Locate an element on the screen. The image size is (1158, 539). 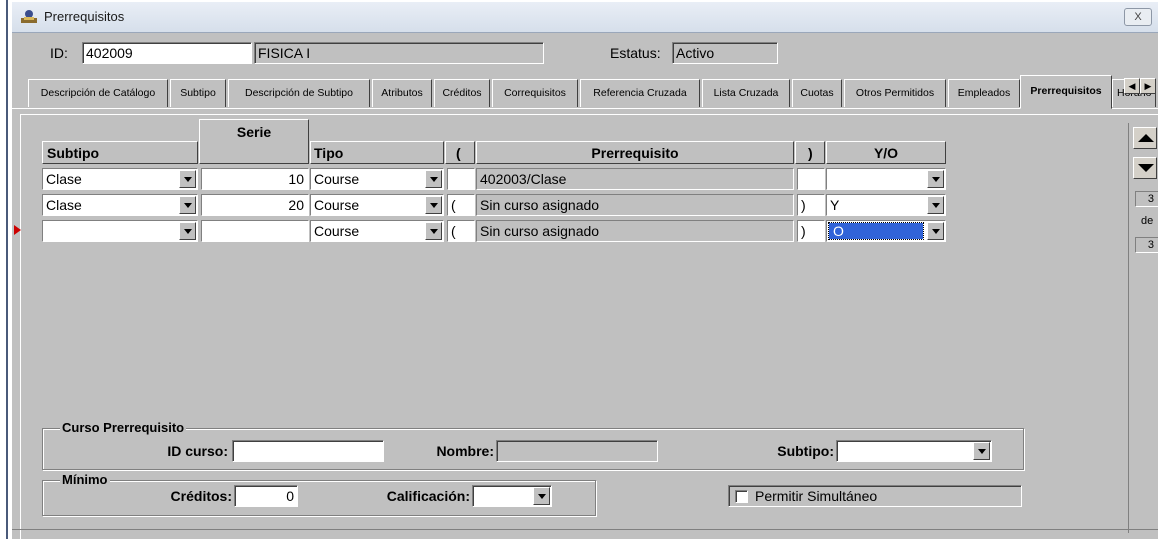
cell-close-paren is located at coordinates (811, 179).